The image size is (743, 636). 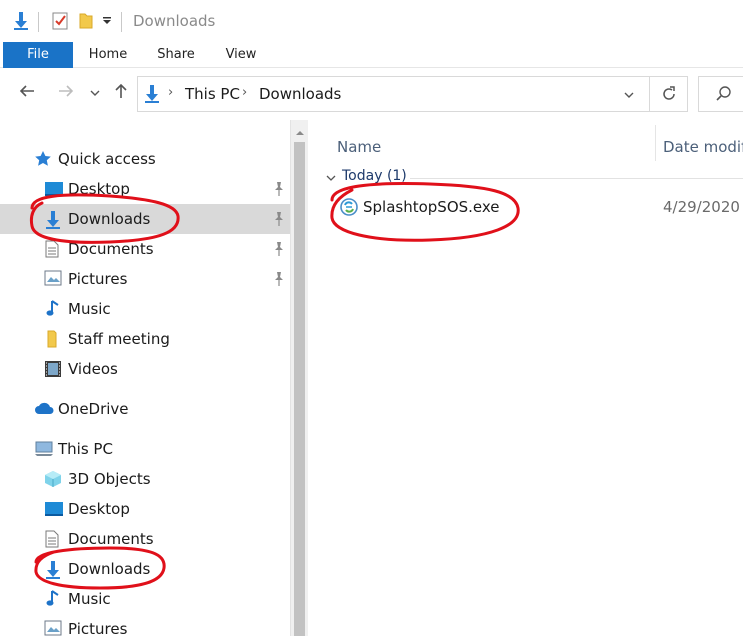 I want to click on customize-toolbar-icon, so click(x=107, y=20).